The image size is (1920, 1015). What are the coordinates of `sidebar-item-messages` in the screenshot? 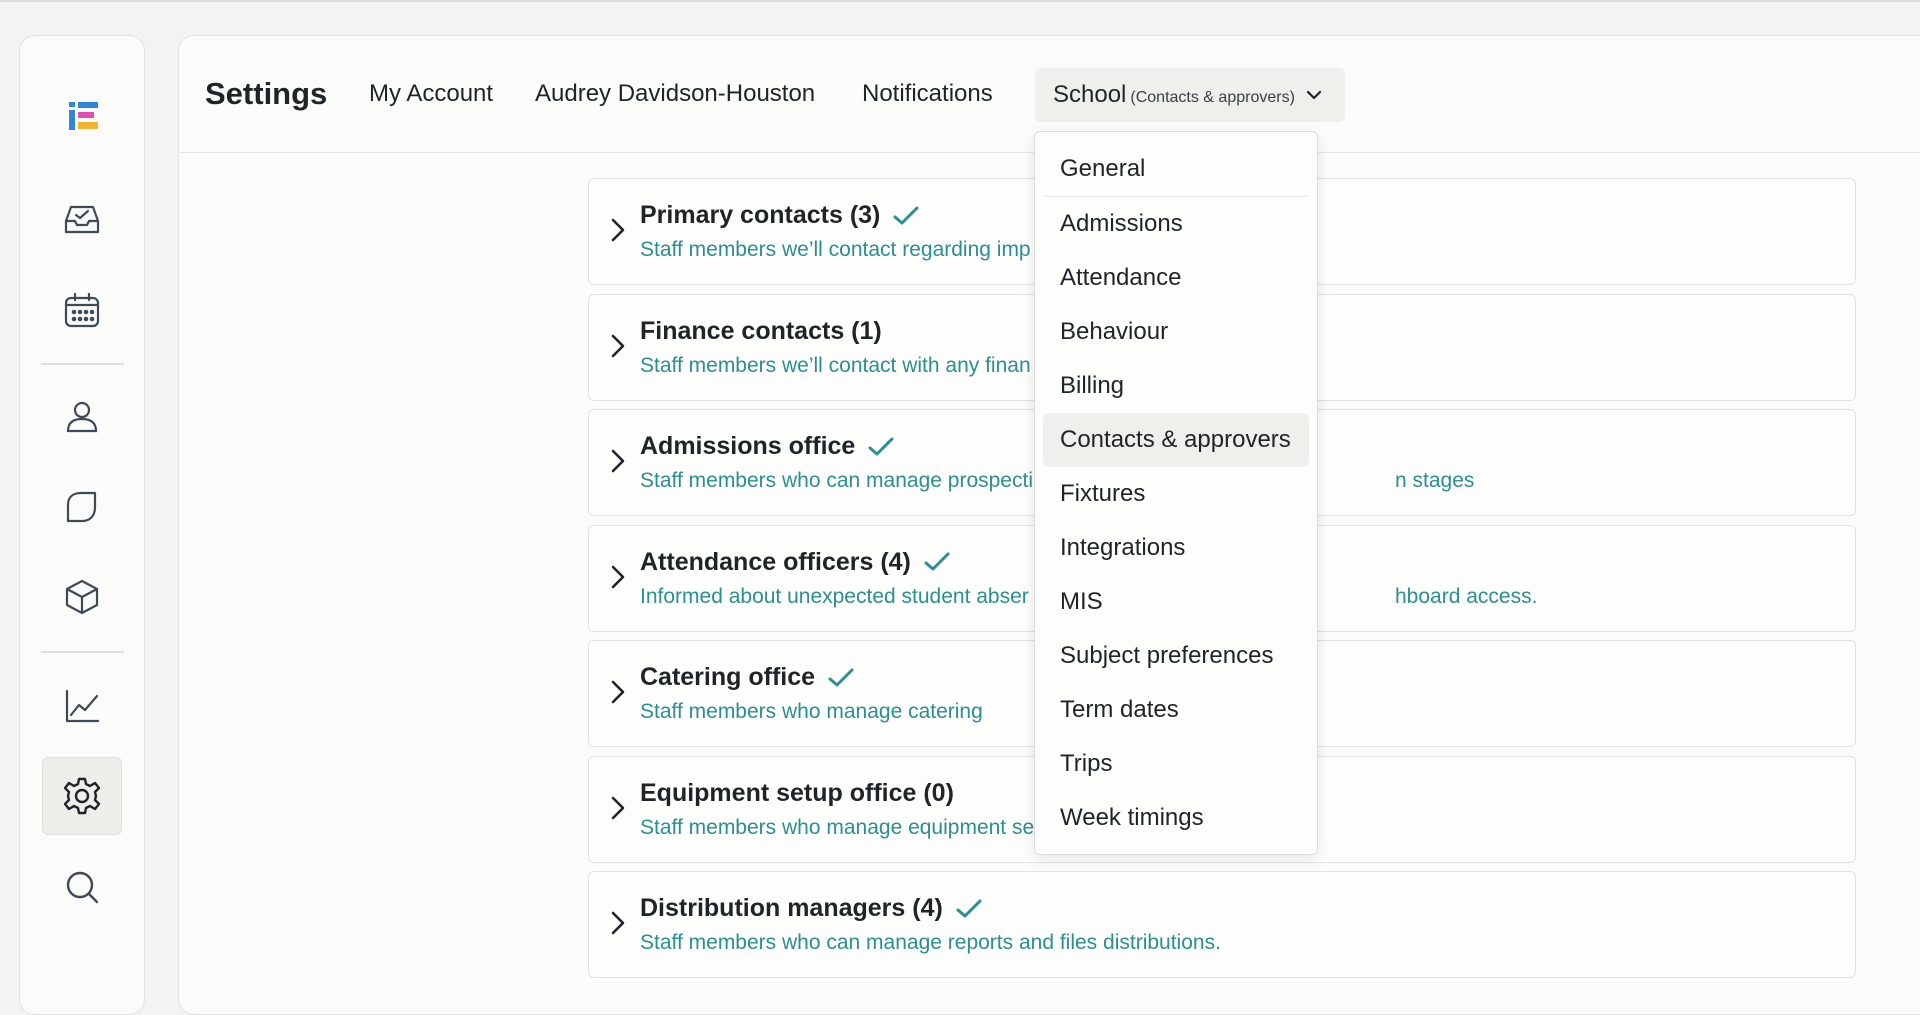 It's located at (82, 507).